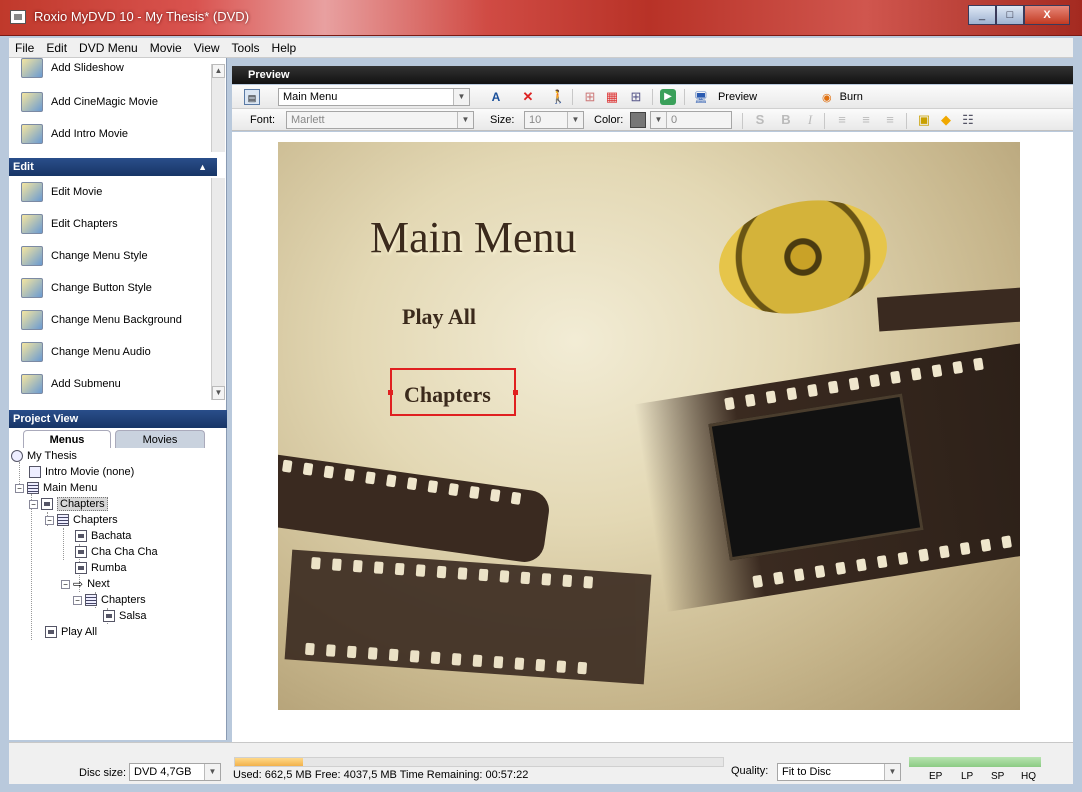 The width and height of the screenshot is (1082, 792). Describe the element at coordinates (515, 392) in the screenshot. I see `resize-handle-right` at that location.